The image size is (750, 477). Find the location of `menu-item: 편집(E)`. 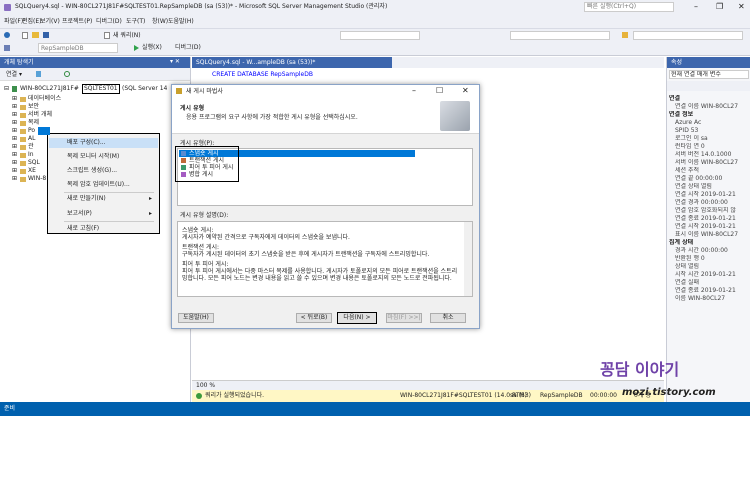

menu-item: 편집(E) is located at coordinates (32, 22).